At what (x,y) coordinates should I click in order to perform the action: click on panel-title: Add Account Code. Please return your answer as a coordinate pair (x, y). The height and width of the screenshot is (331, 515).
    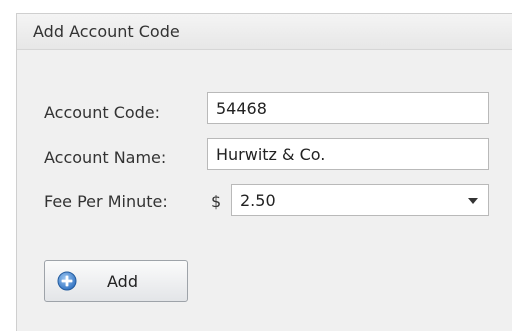
    Looking at the image, I should click on (106, 31).